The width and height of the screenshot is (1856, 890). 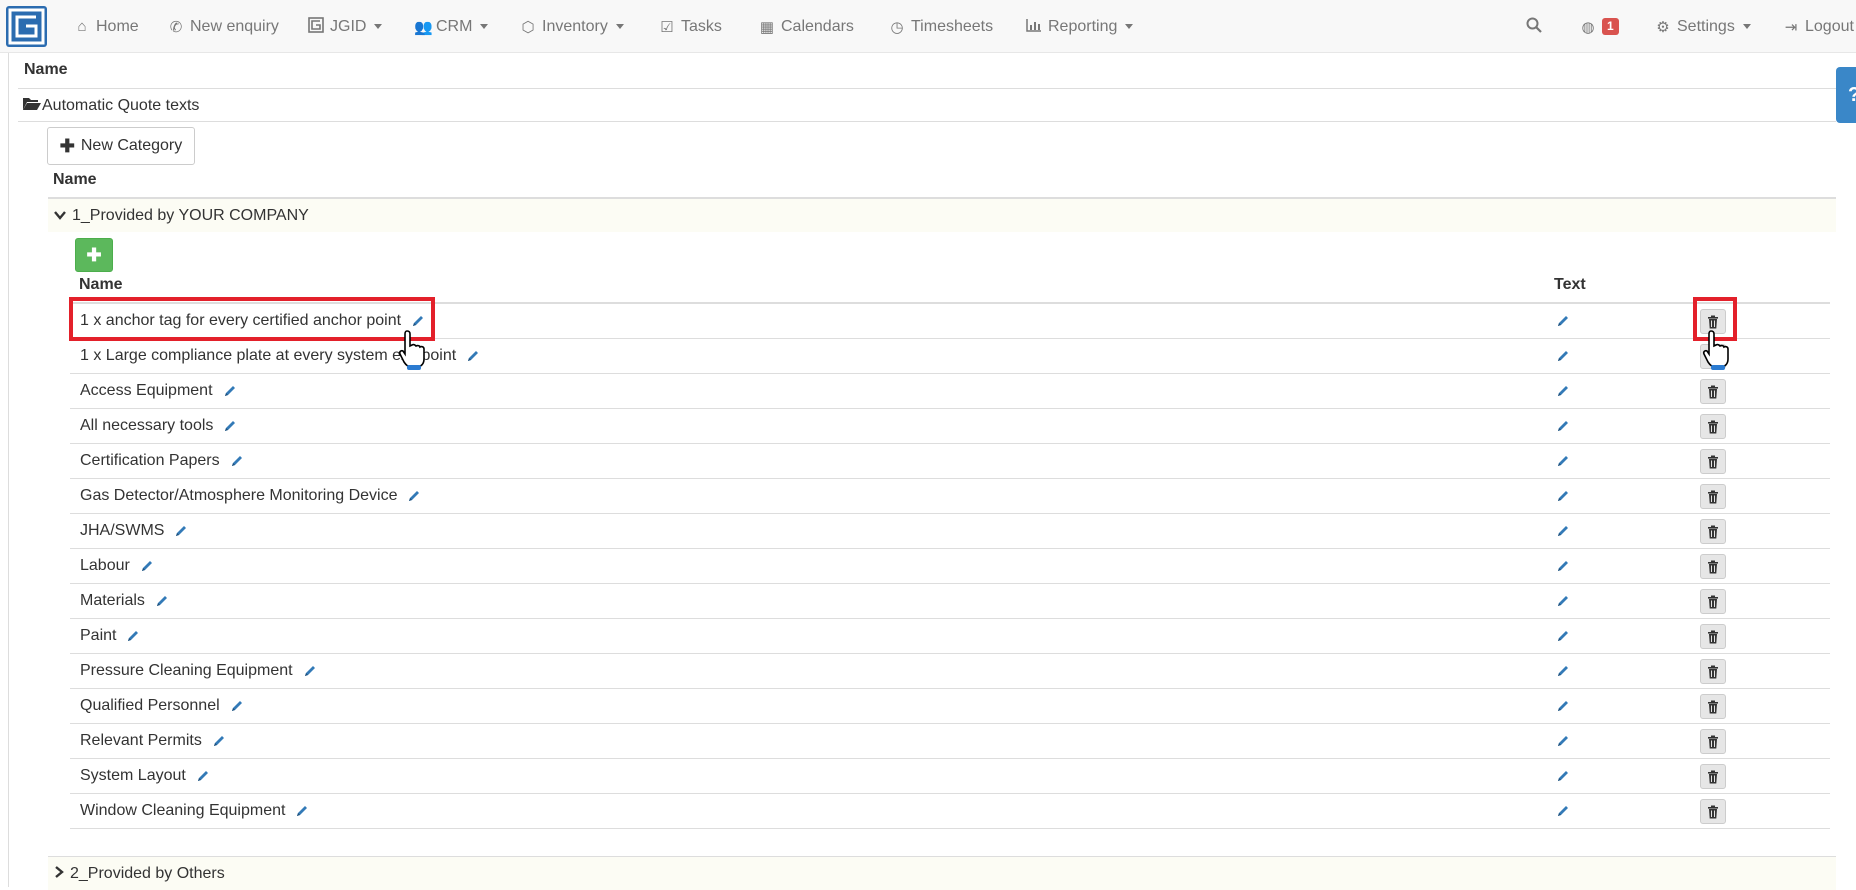 I want to click on item-name: Access Equipment, so click(x=146, y=390).